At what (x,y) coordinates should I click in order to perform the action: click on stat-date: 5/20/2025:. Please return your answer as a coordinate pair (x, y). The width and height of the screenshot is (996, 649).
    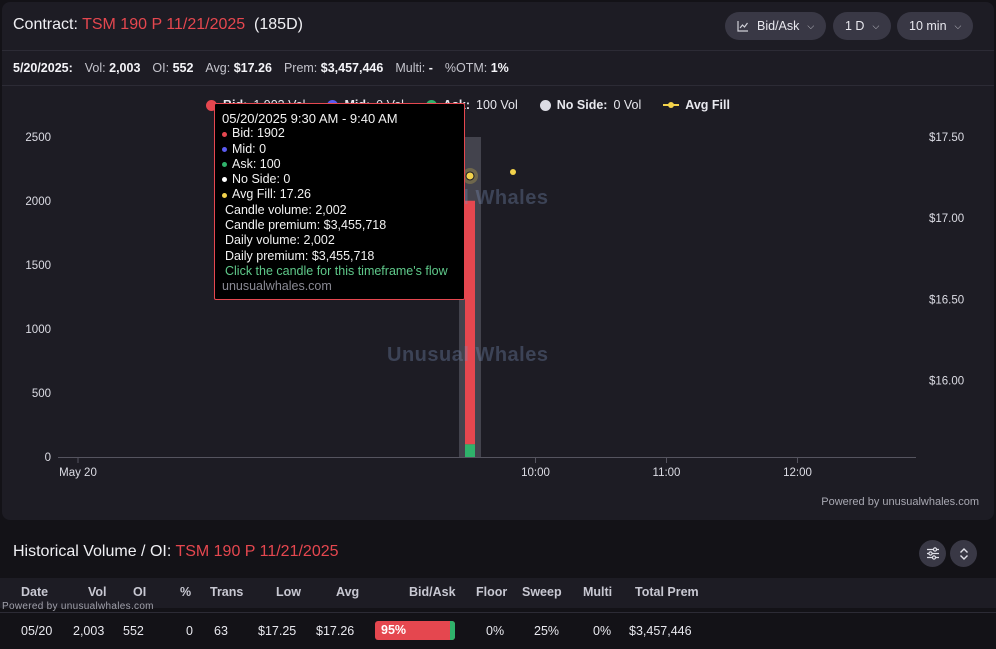
    Looking at the image, I should click on (43, 68).